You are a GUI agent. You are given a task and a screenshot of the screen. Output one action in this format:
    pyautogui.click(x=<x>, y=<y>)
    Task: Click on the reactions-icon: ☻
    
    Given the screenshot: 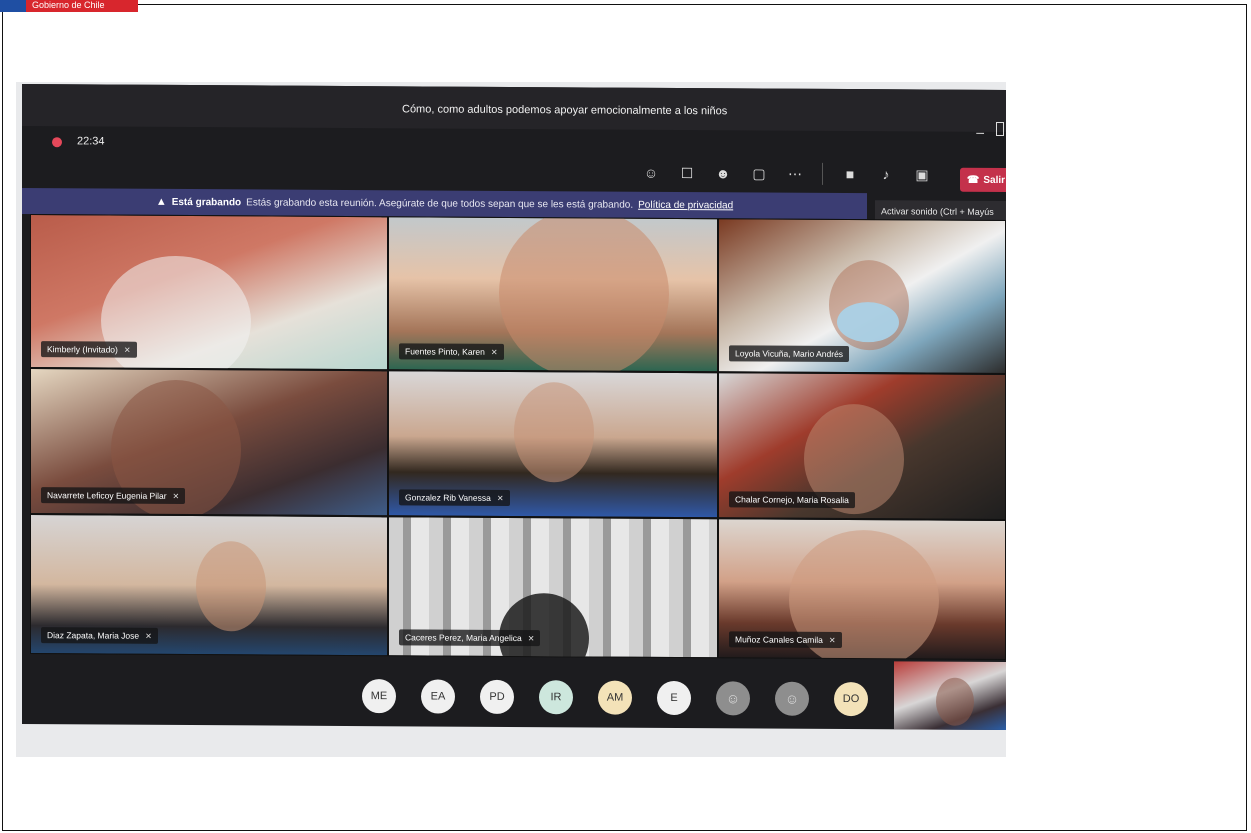 What is the action you would take?
    pyautogui.click(x=723, y=173)
    